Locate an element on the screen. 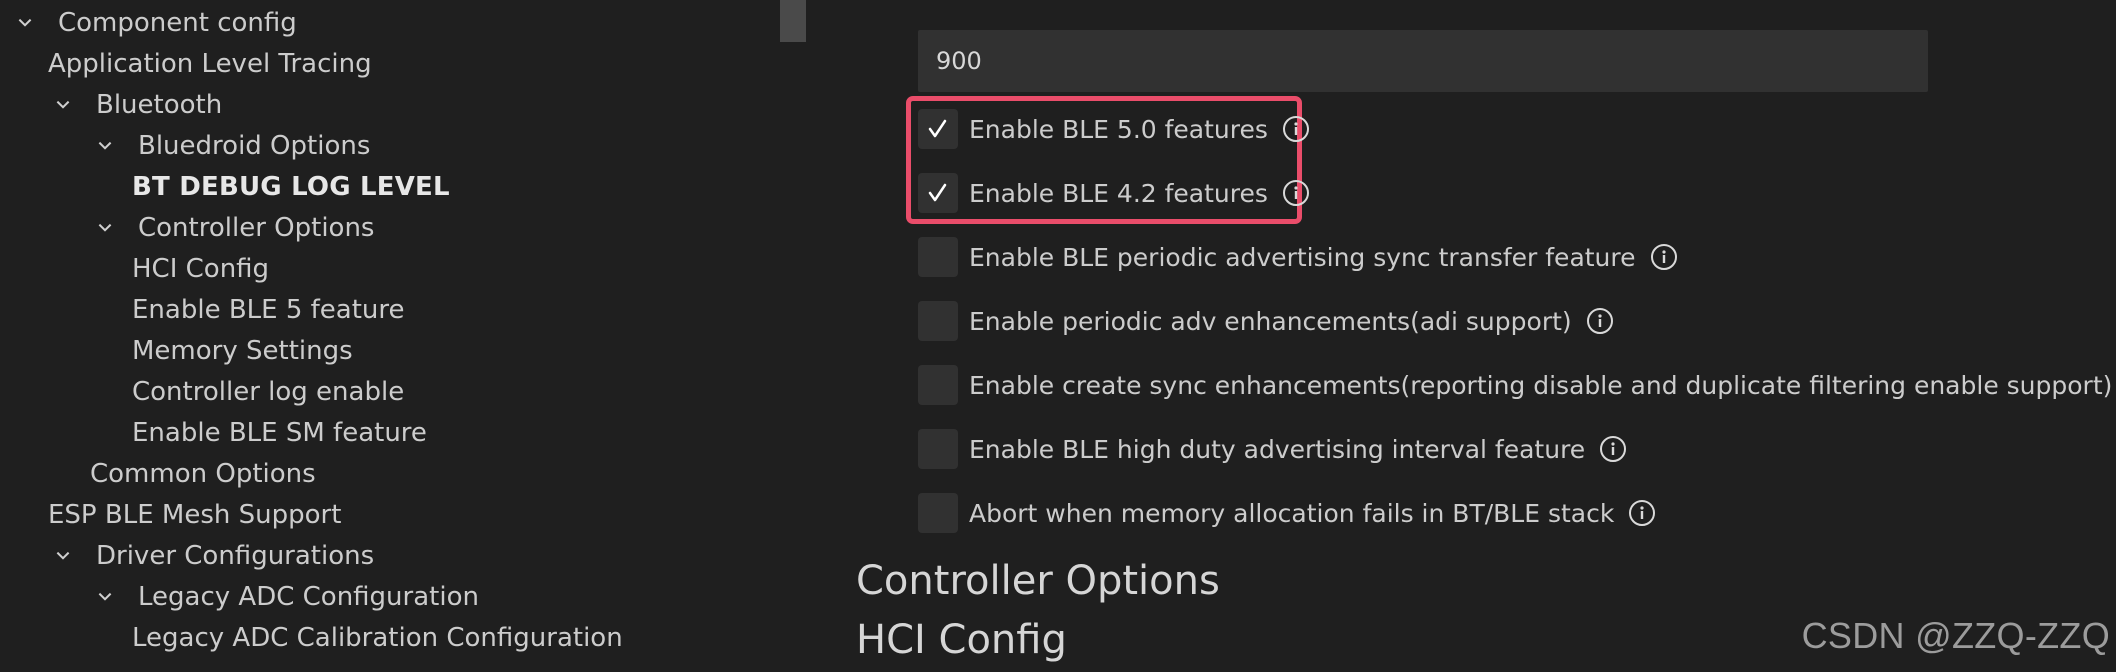 This screenshot has height=672, width=2116. setting-enable-ble-4-2-features: Enable BLE 4.2 features is located at coordinates (1114, 193).